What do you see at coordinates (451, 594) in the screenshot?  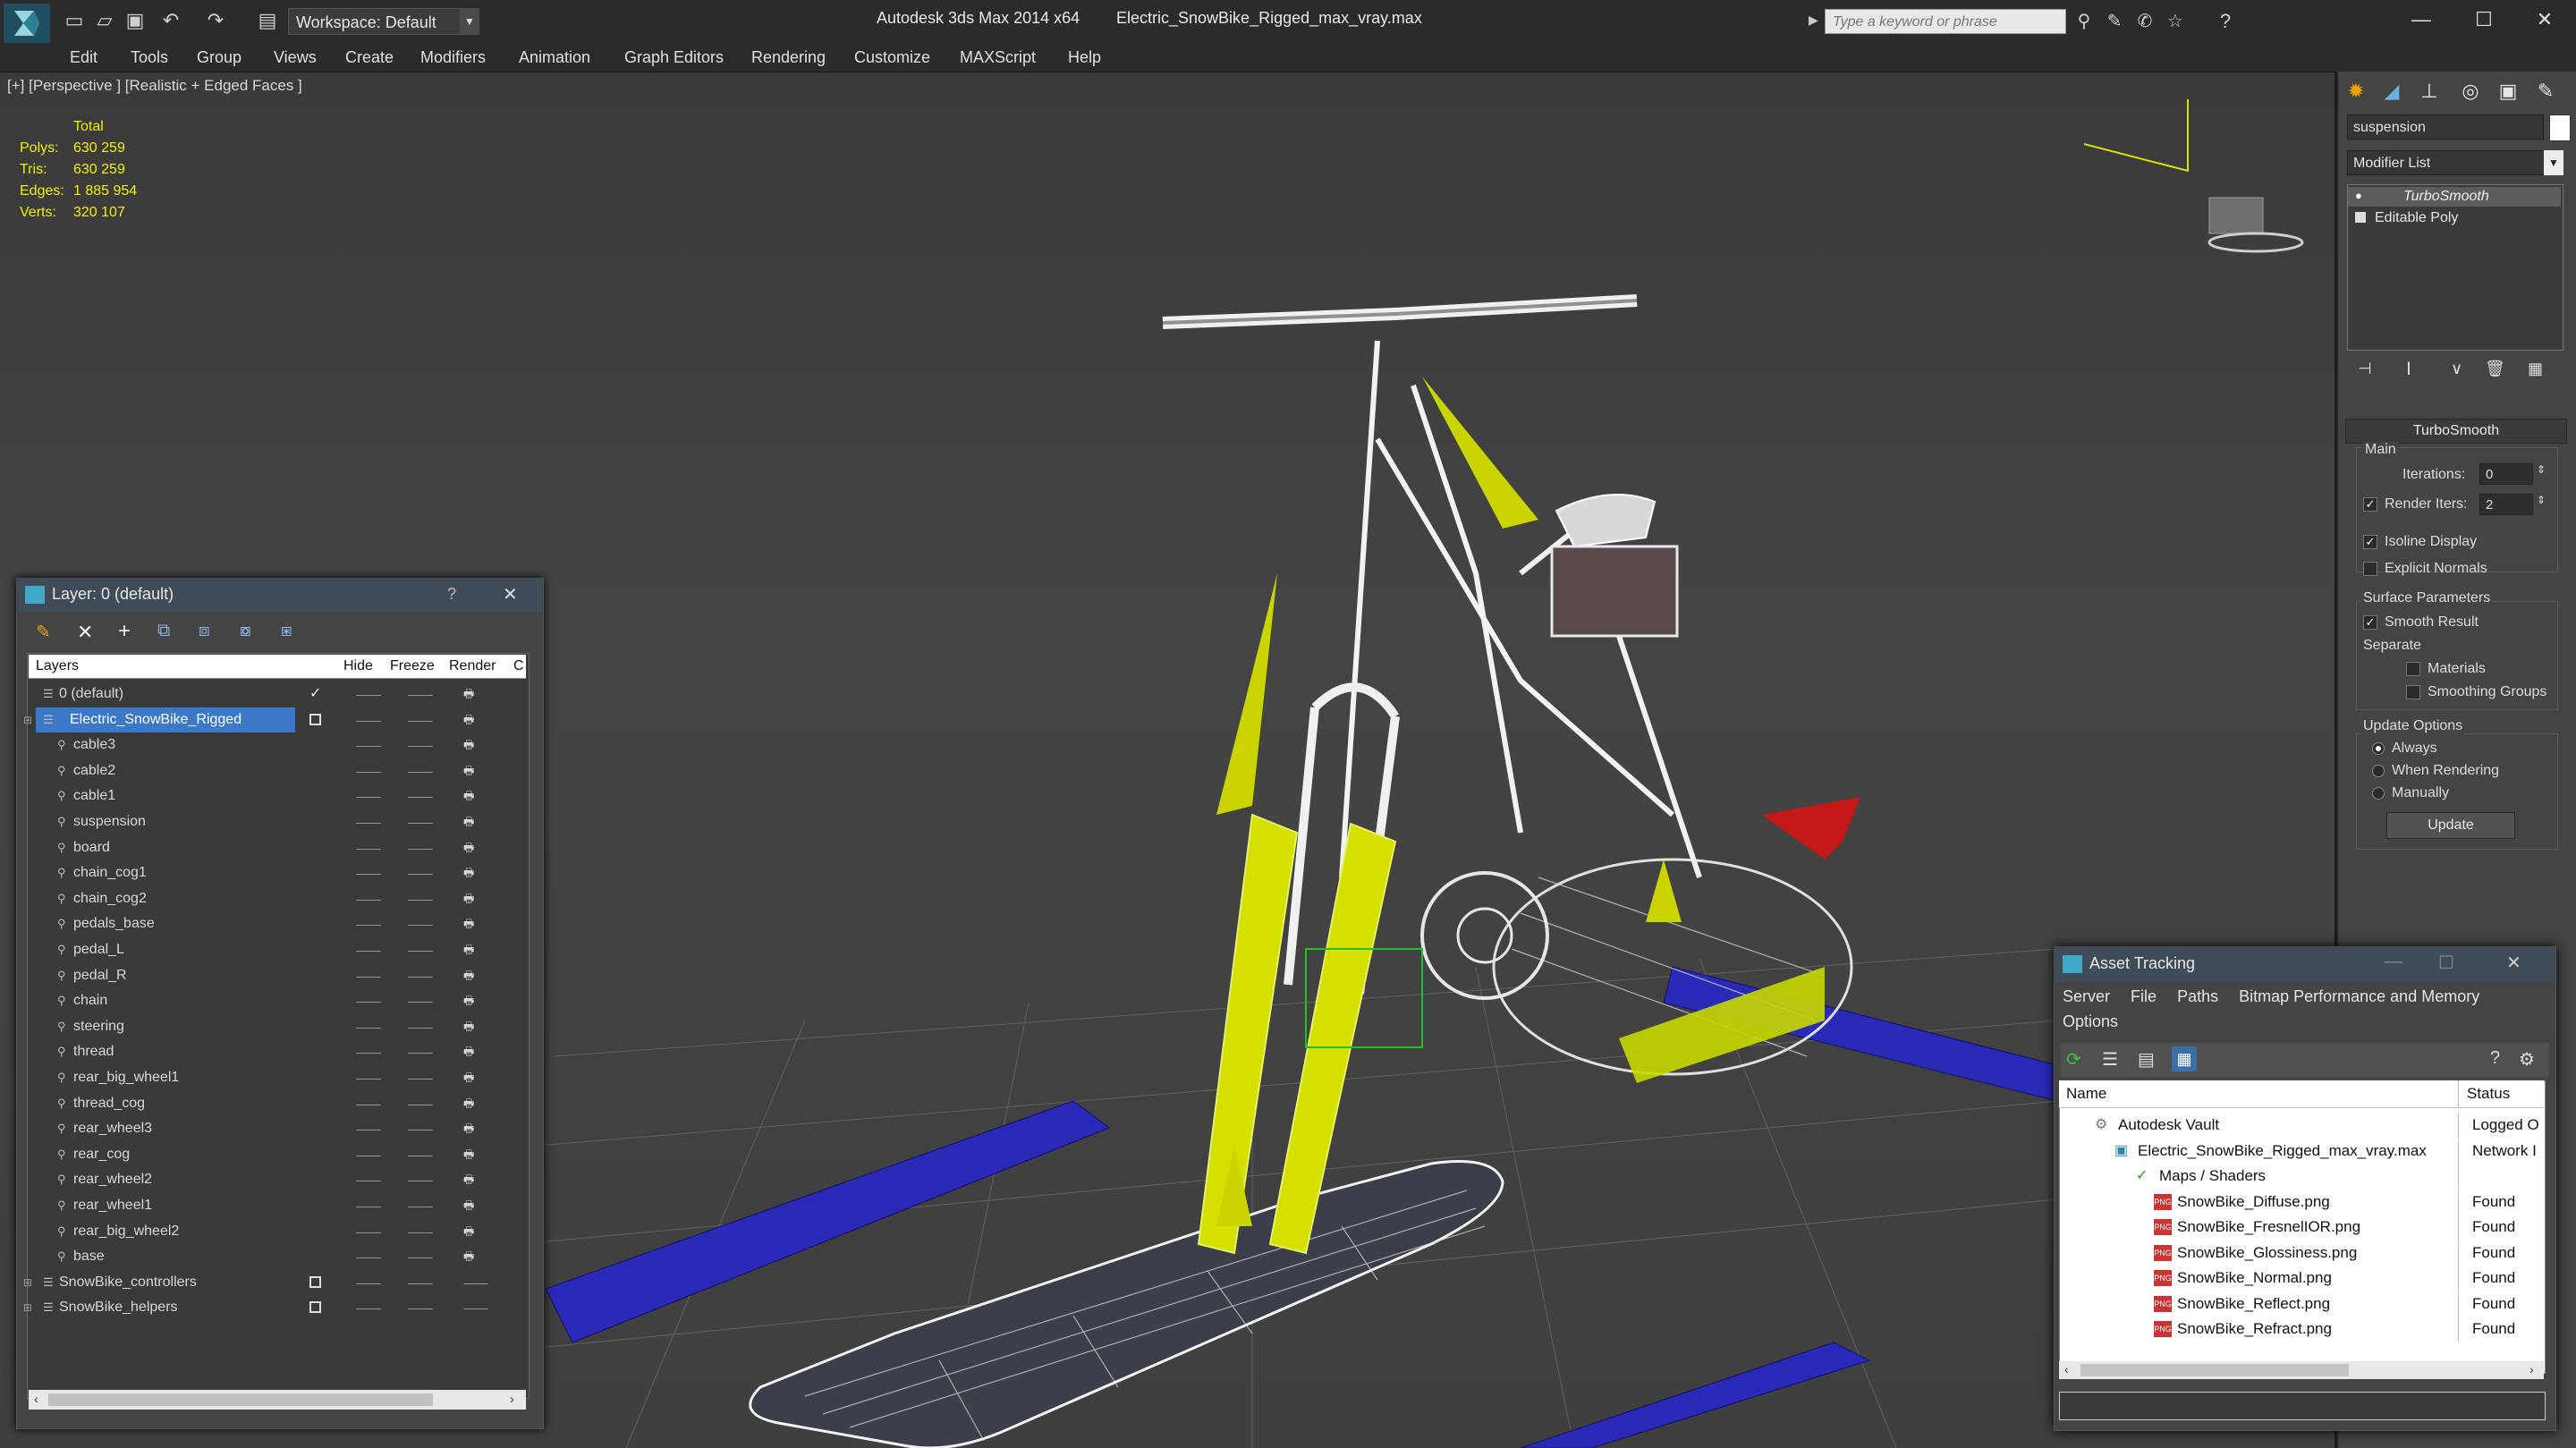 I see `help-icon: ?` at bounding box center [451, 594].